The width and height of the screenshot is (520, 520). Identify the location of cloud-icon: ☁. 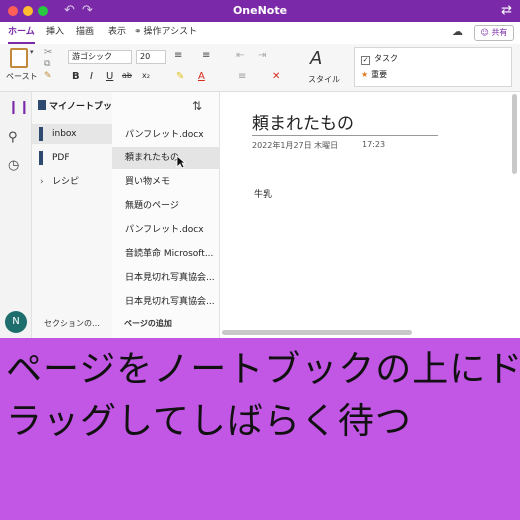
(457, 31).